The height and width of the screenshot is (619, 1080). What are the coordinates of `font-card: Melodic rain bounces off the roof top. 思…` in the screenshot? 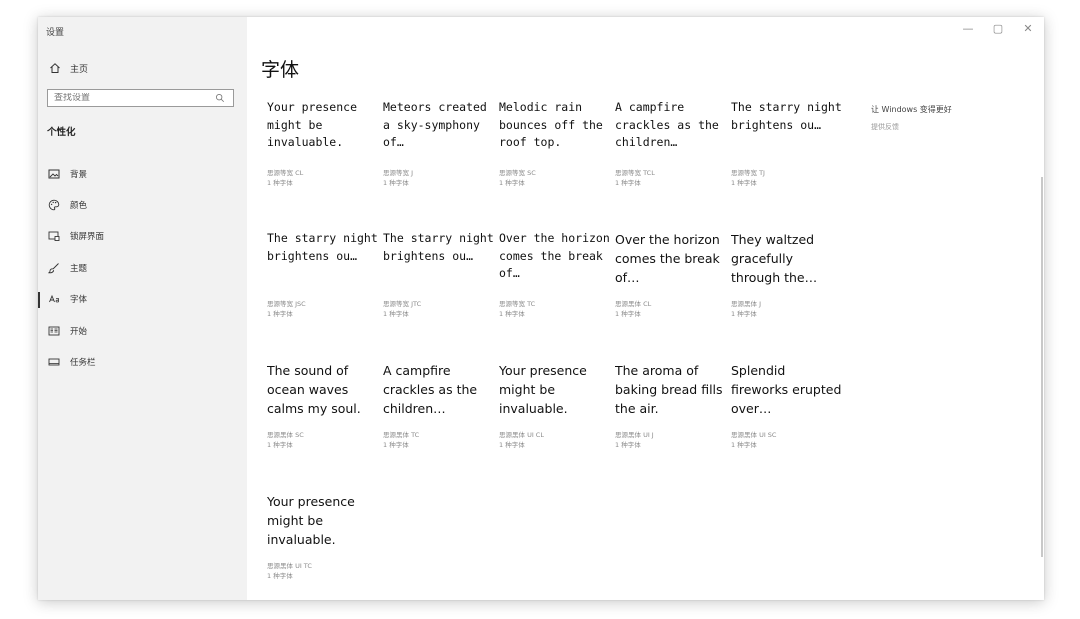 It's located at (555, 160).